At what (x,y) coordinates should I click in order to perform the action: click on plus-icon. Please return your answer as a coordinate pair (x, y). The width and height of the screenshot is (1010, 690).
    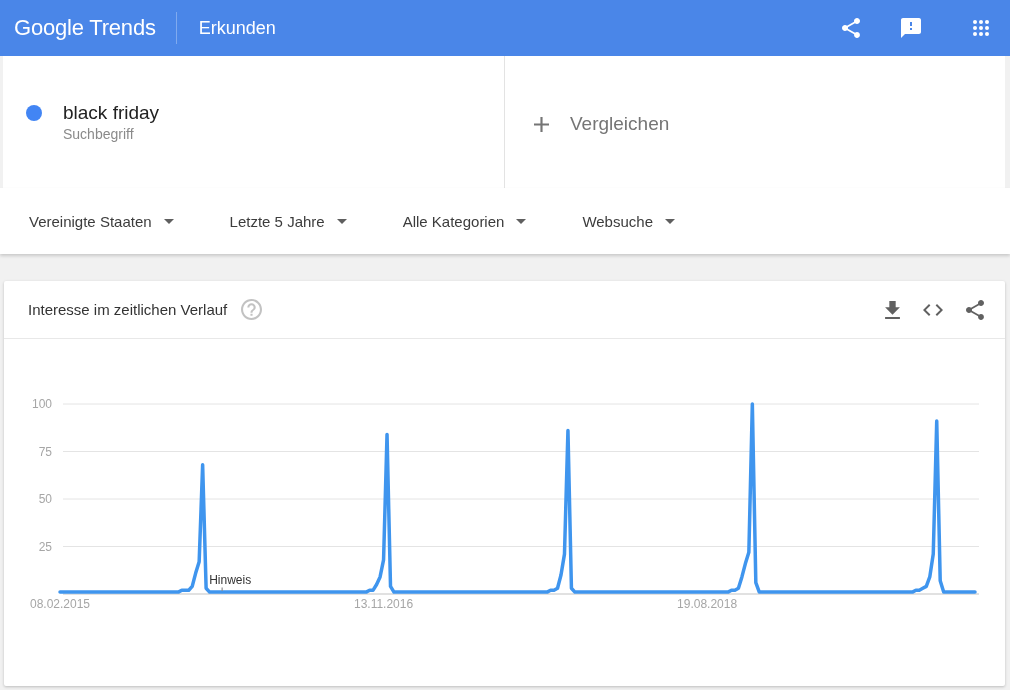
    Looking at the image, I should click on (541, 124).